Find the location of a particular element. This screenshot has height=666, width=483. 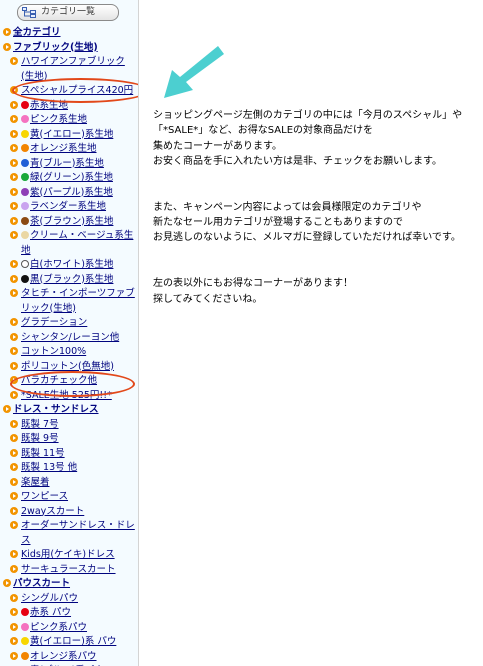

category-link: 赤系生地 is located at coordinates (49, 105).